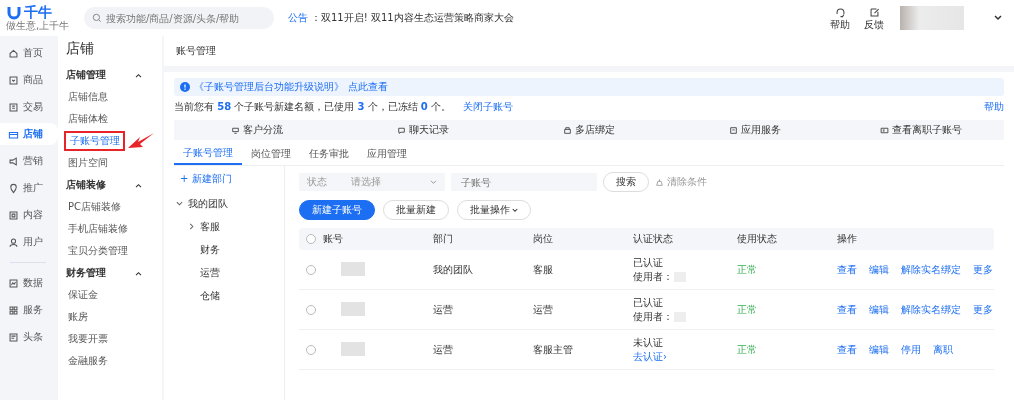 This screenshot has width=1014, height=400. What do you see at coordinates (96, 251) in the screenshot?
I see `sidebar-item: 宝贝分类管理` at bounding box center [96, 251].